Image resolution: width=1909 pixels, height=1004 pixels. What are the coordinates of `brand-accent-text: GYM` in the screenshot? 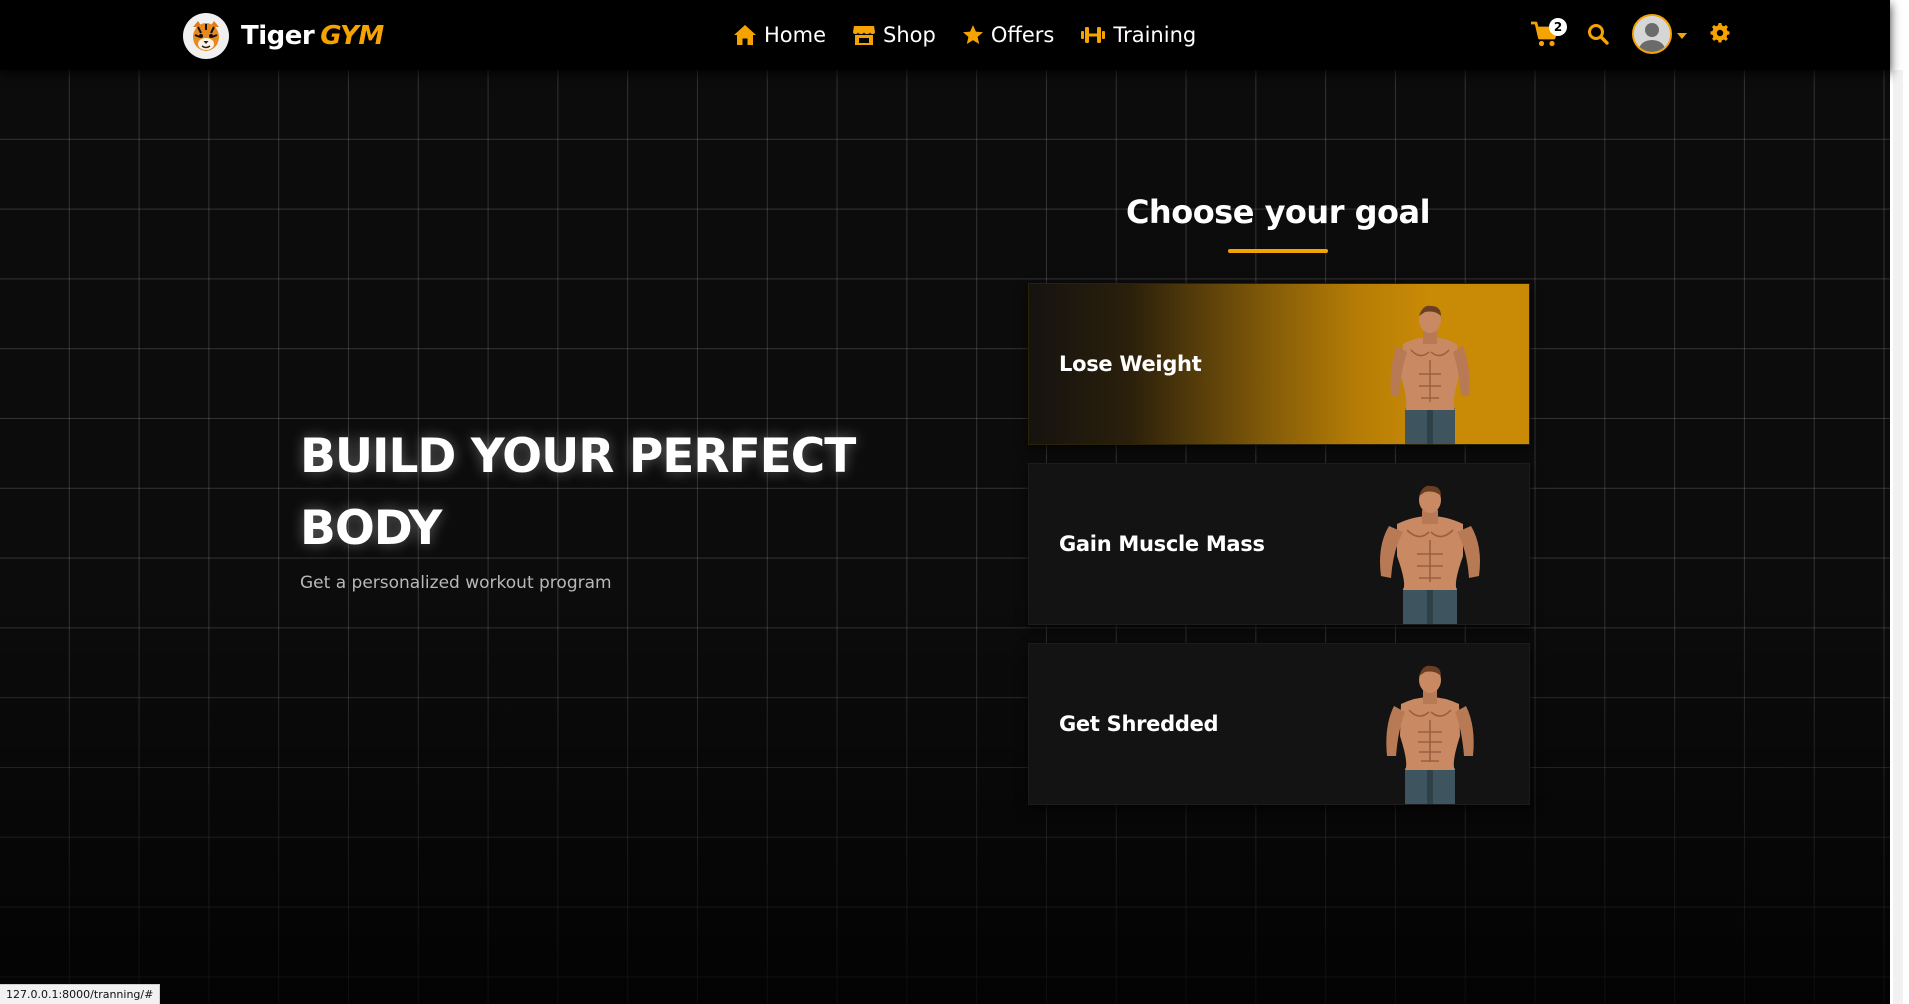 It's located at (352, 36).